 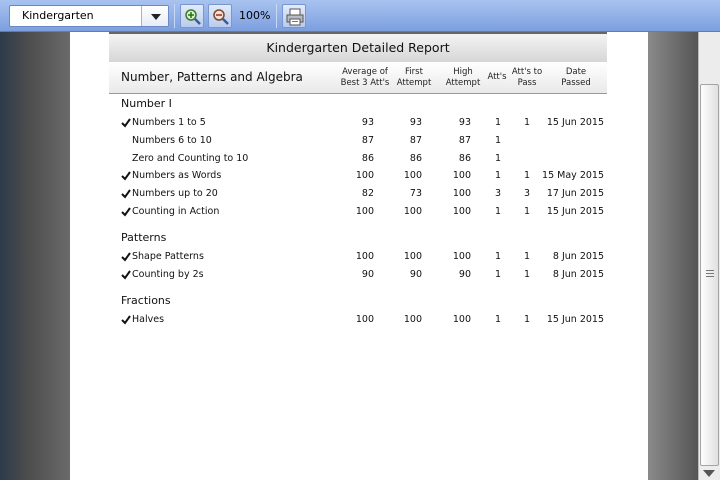 I want to click on skill-name: Counting by 2s, so click(x=168, y=274).